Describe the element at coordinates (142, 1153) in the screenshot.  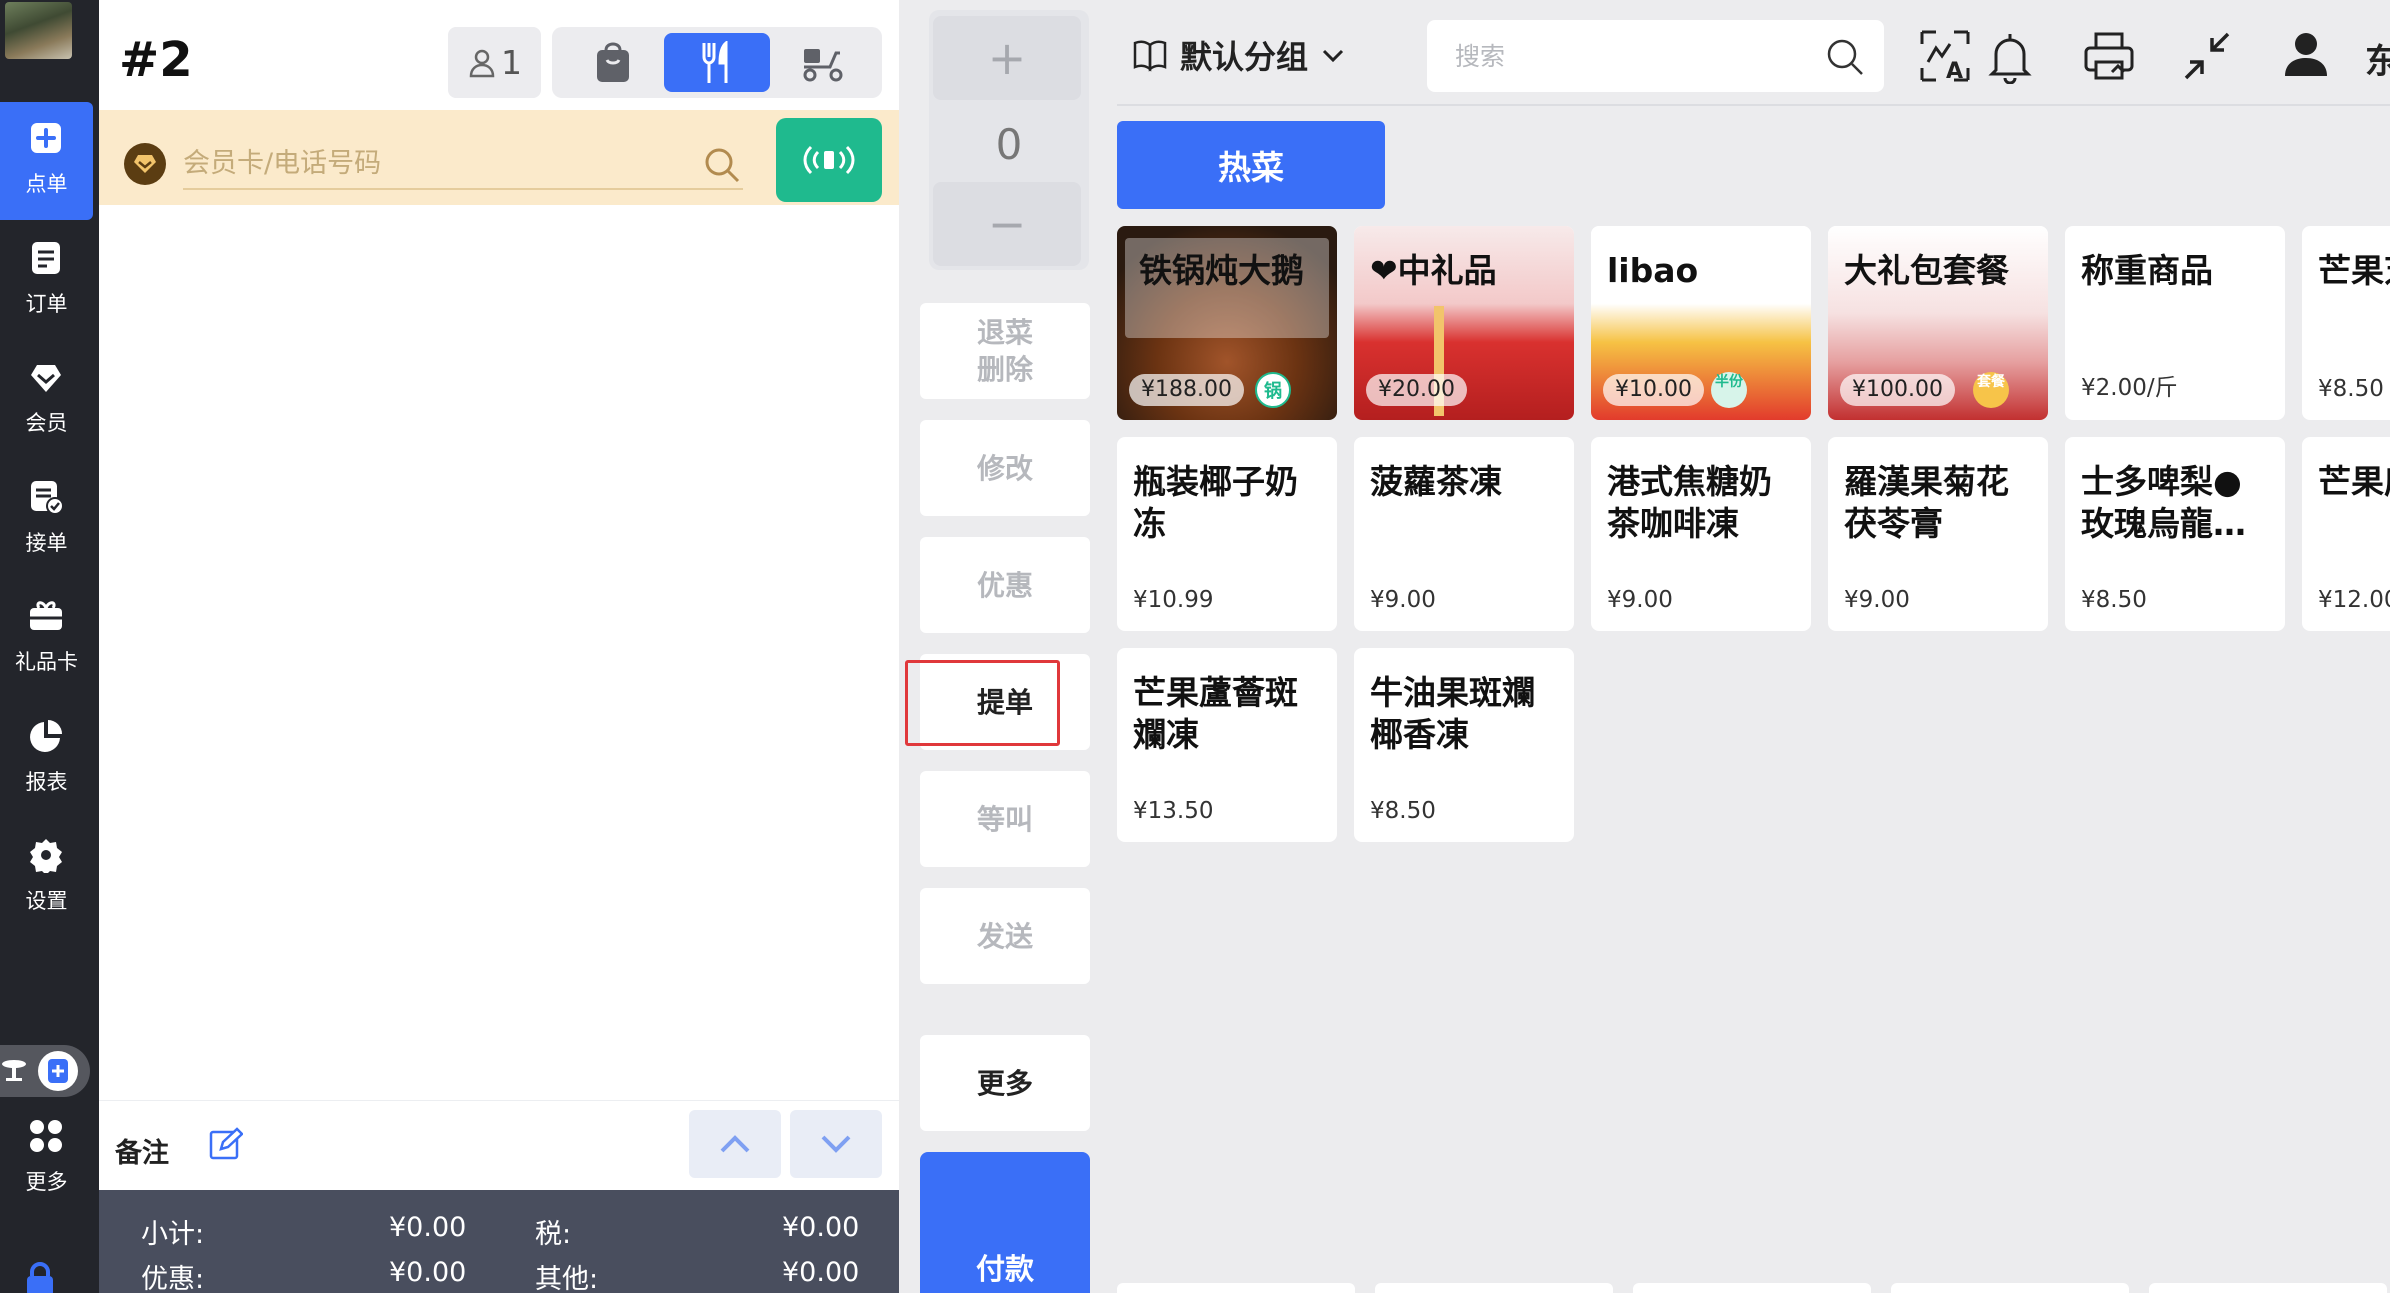
I see `note-label: 备注` at that location.